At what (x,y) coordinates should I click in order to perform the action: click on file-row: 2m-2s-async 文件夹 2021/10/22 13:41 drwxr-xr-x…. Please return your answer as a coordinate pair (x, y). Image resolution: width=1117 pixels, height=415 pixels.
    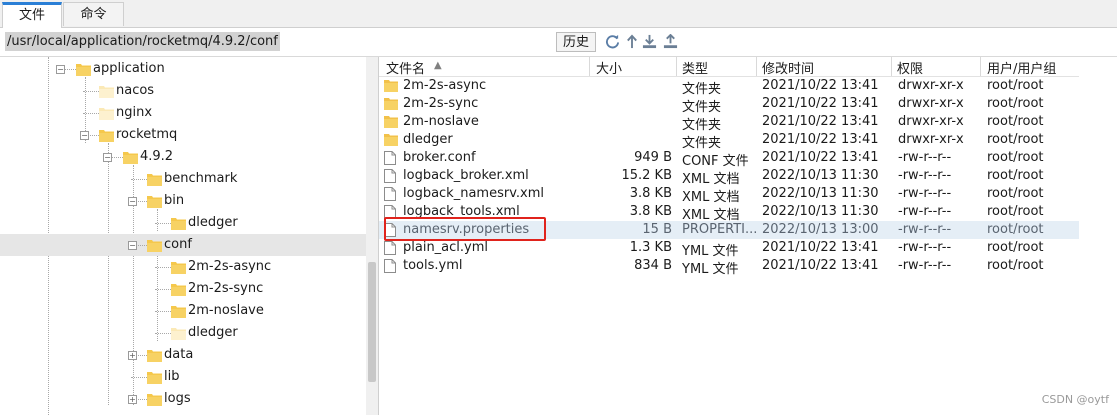
    Looking at the image, I should click on (729, 87).